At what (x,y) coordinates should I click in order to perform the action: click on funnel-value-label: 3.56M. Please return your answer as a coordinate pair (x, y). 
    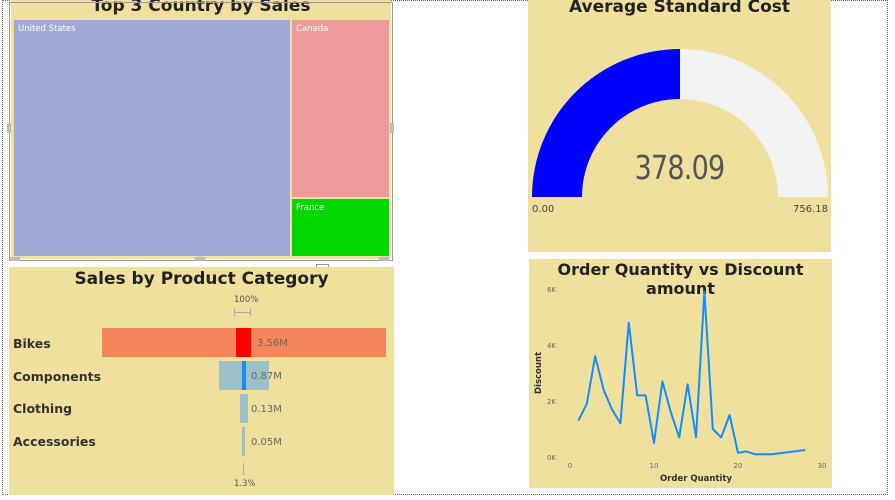
    Looking at the image, I should click on (272, 343).